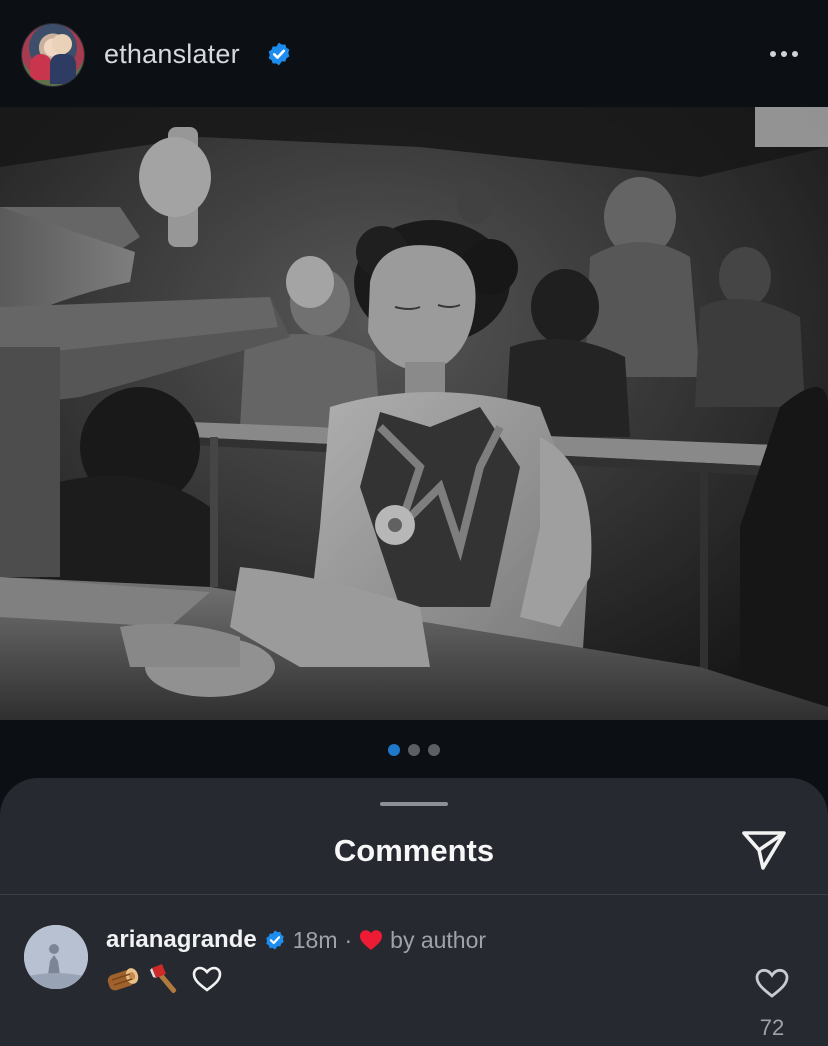 This screenshot has width=828, height=1046. Describe the element at coordinates (414, 850) in the screenshot. I see `sheet-title: Comments` at that location.